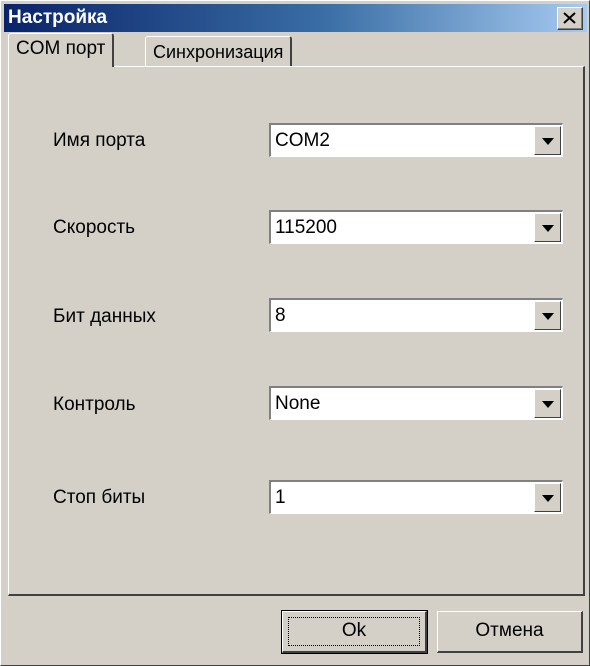 The width and height of the screenshot is (590, 666). I want to click on close-icon, so click(569, 18).